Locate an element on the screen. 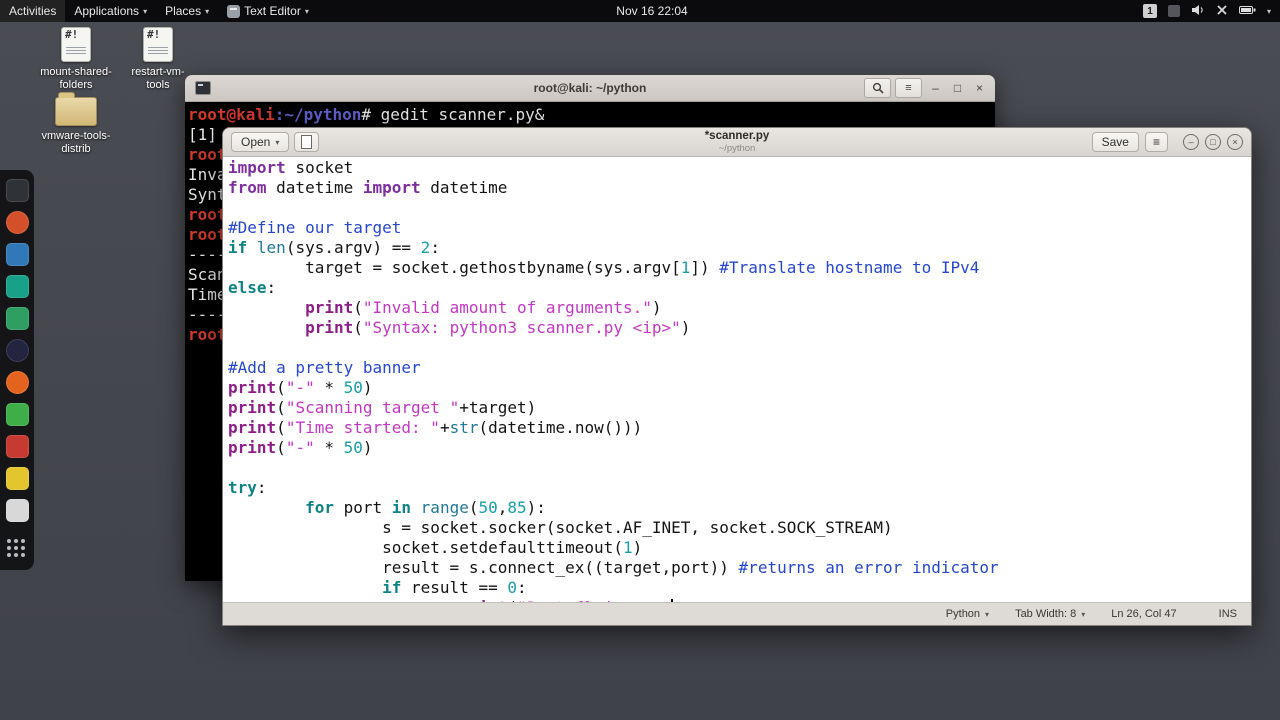 This screenshot has height=720, width=1280. clock: Nov 16 22:04 is located at coordinates (651, 11).